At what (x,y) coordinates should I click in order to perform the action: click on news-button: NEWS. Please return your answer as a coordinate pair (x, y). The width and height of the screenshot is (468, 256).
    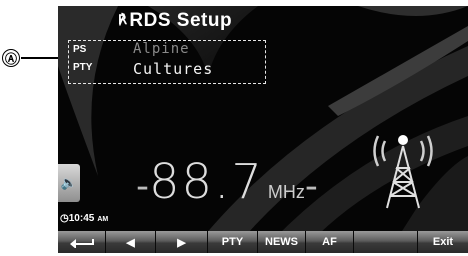
    Looking at the image, I should click on (282, 242).